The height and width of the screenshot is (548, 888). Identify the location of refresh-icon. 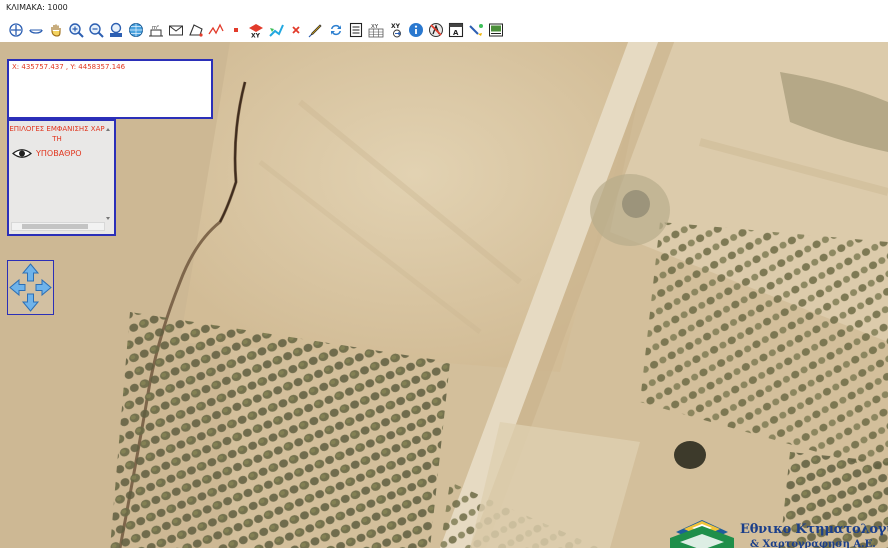
(335, 30).